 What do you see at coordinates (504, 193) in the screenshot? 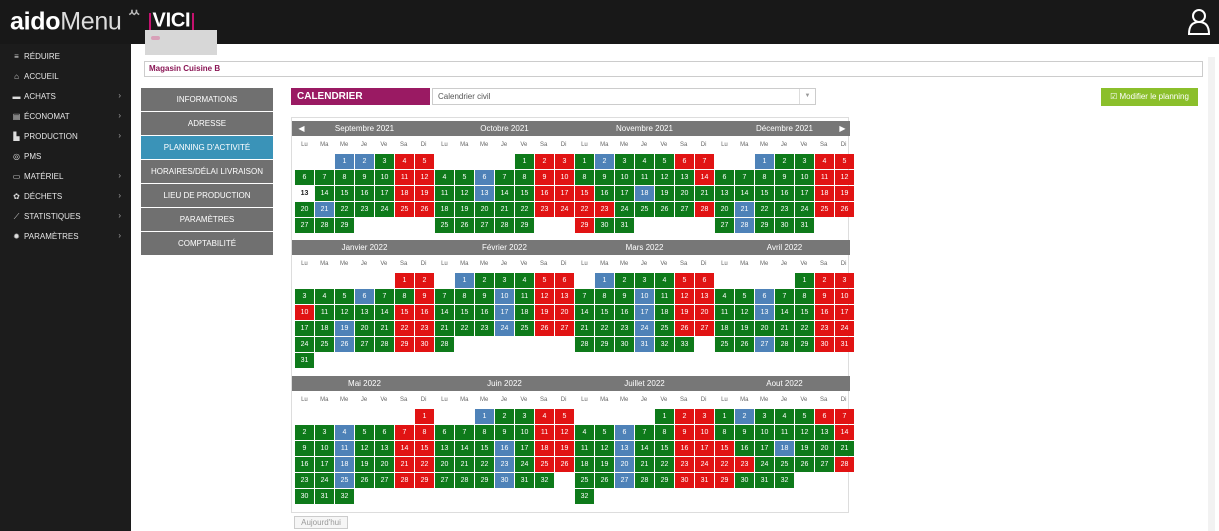
I see `day-cell: 14` at bounding box center [504, 193].